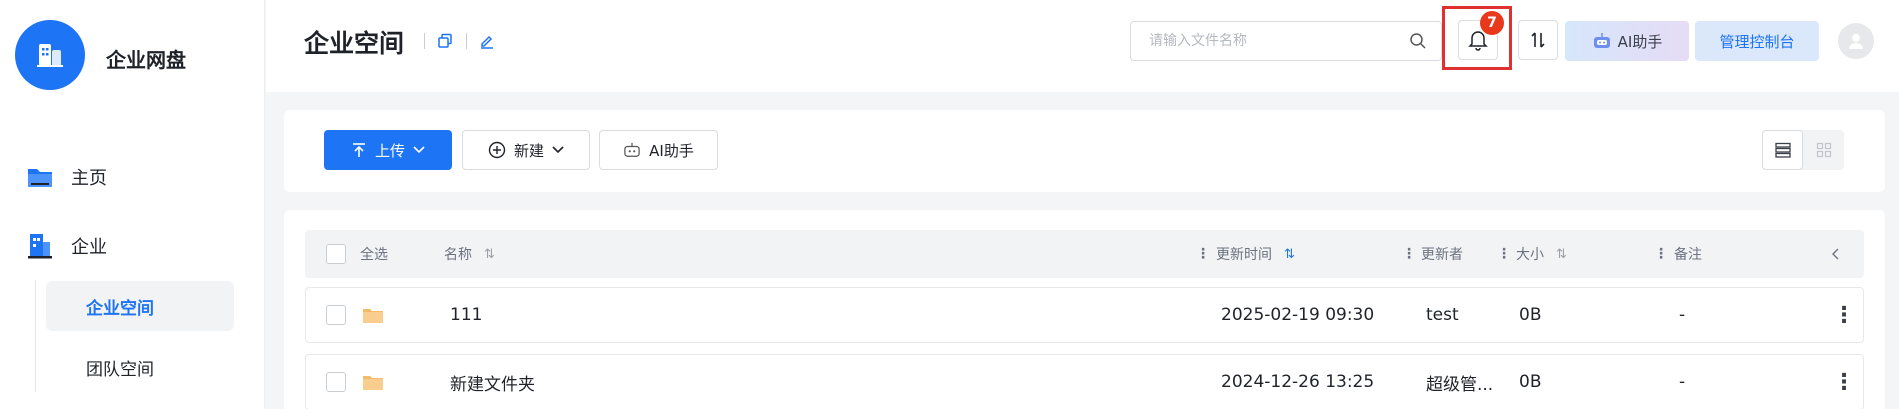  Describe the element at coordinates (354, 43) in the screenshot. I see `page-title: 企业空间` at that location.